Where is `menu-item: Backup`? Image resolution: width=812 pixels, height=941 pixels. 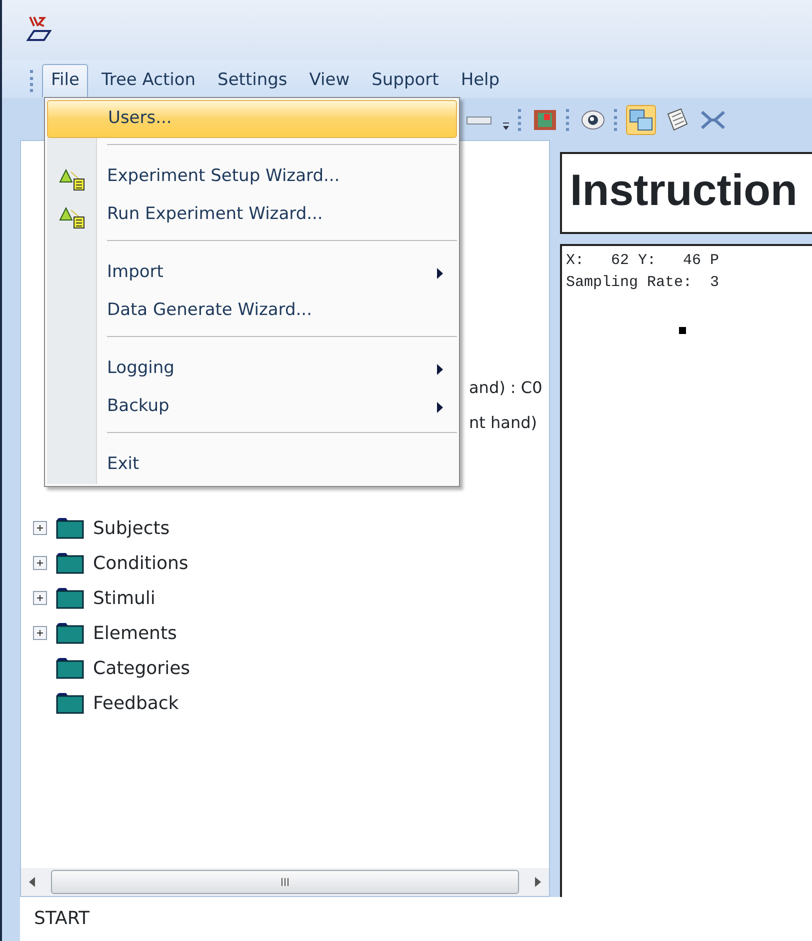
menu-item: Backup is located at coordinates (252, 407).